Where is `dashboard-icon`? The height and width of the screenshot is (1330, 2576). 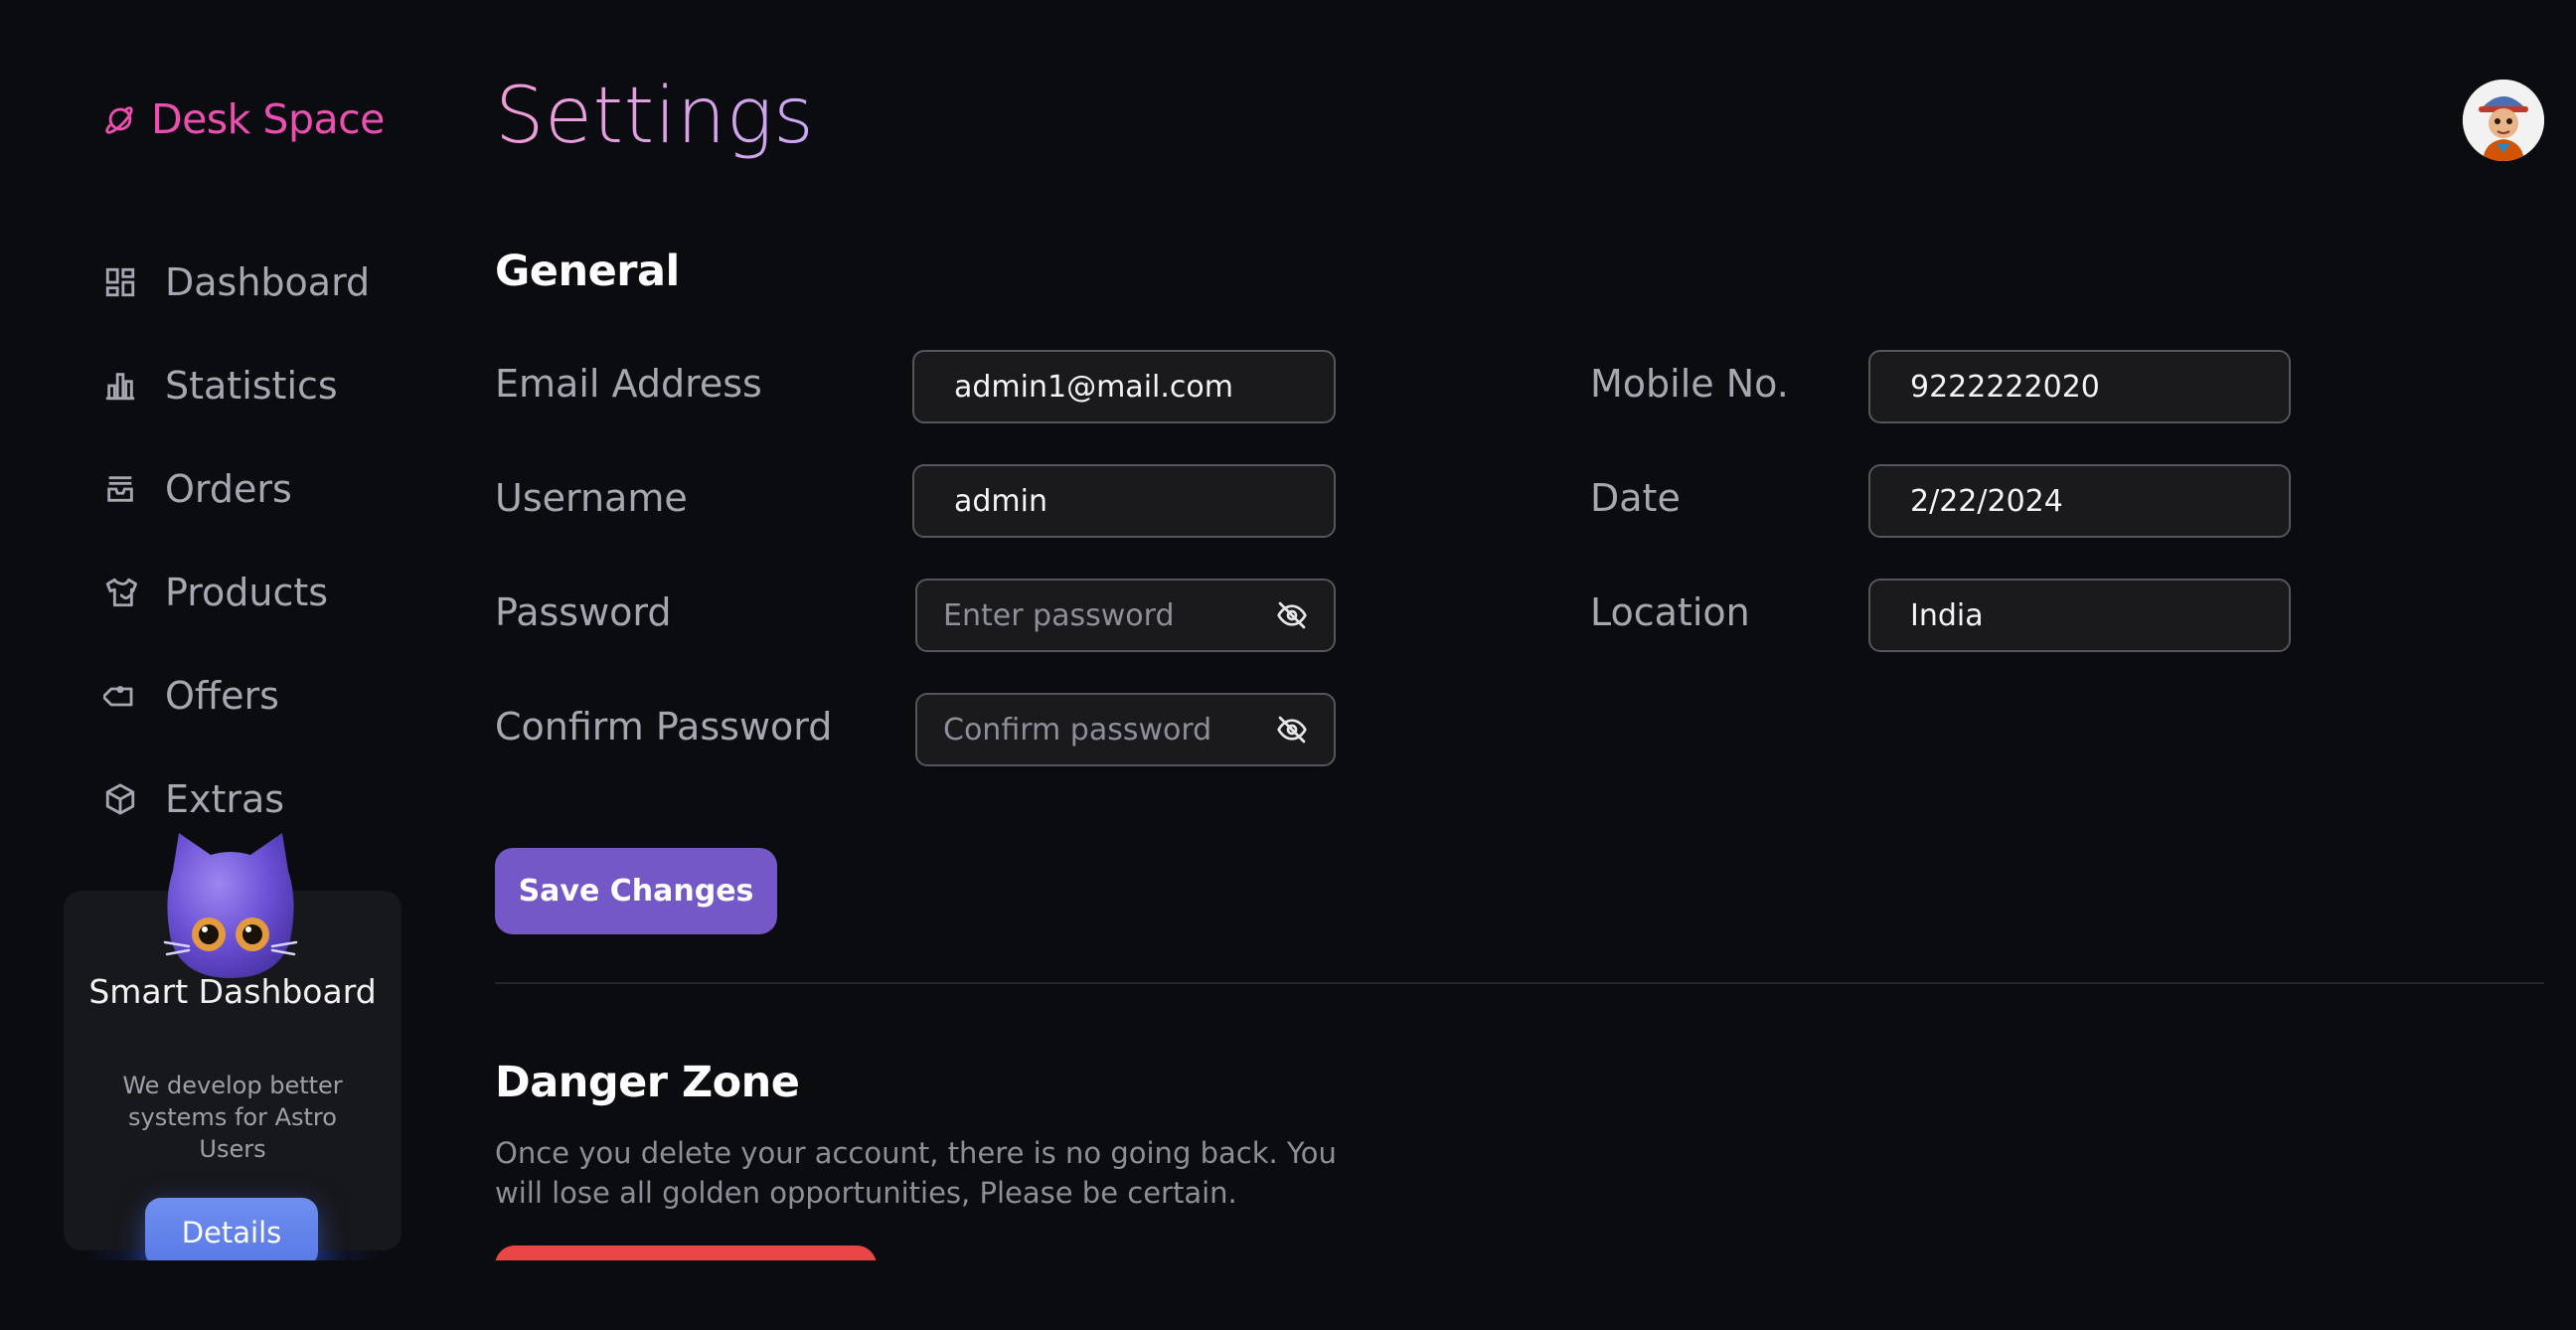
dashboard-icon is located at coordinates (120, 282).